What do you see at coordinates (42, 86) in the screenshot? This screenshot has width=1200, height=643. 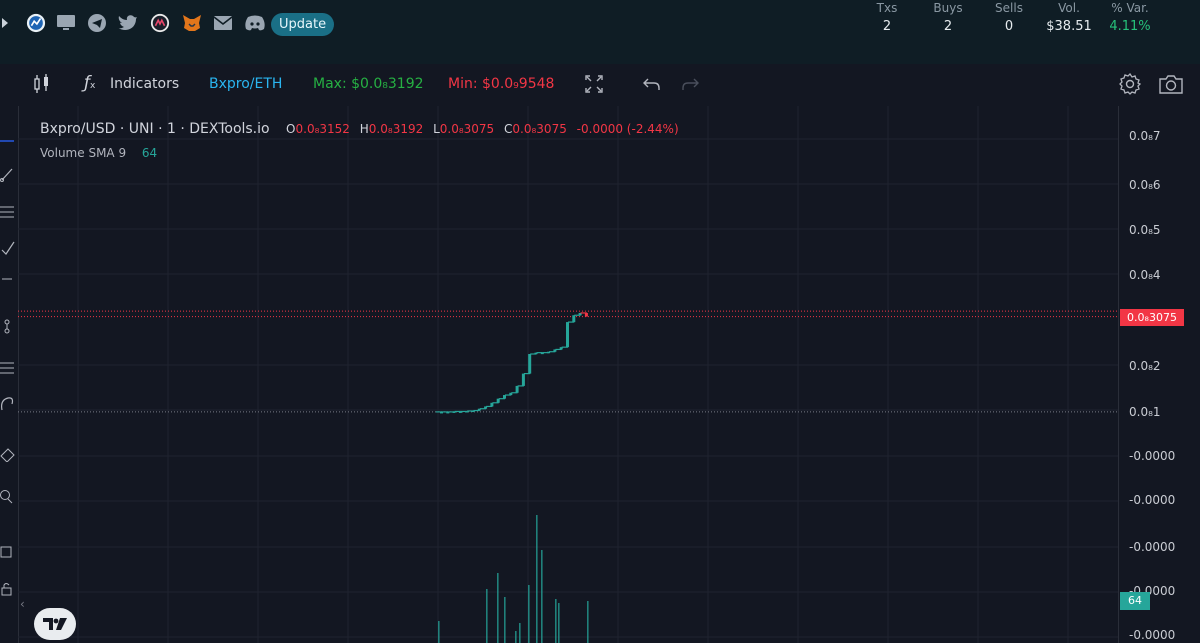 I see `candlestick-type-icon` at bounding box center [42, 86].